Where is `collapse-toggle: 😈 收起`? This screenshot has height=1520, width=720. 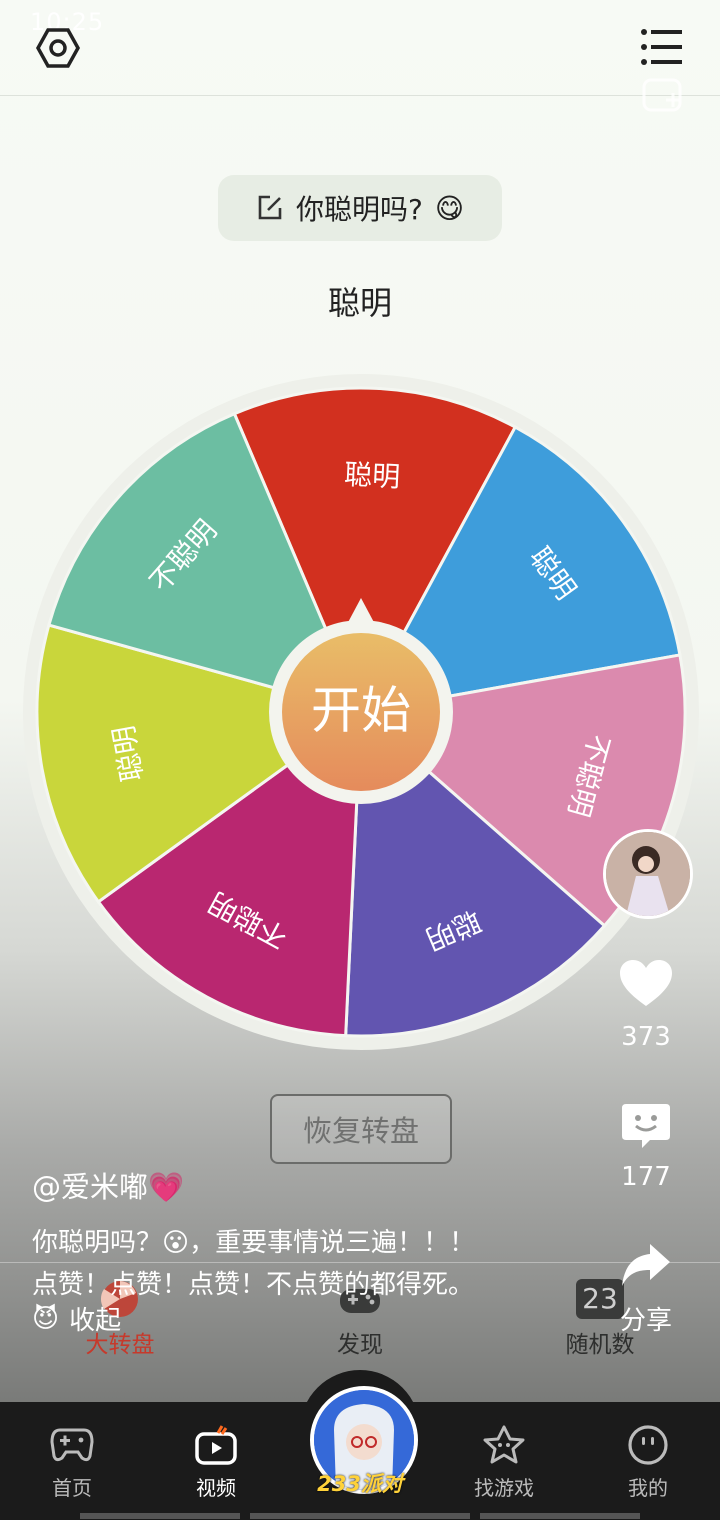
collapse-toggle: 😈 收起 is located at coordinates (76, 1318).